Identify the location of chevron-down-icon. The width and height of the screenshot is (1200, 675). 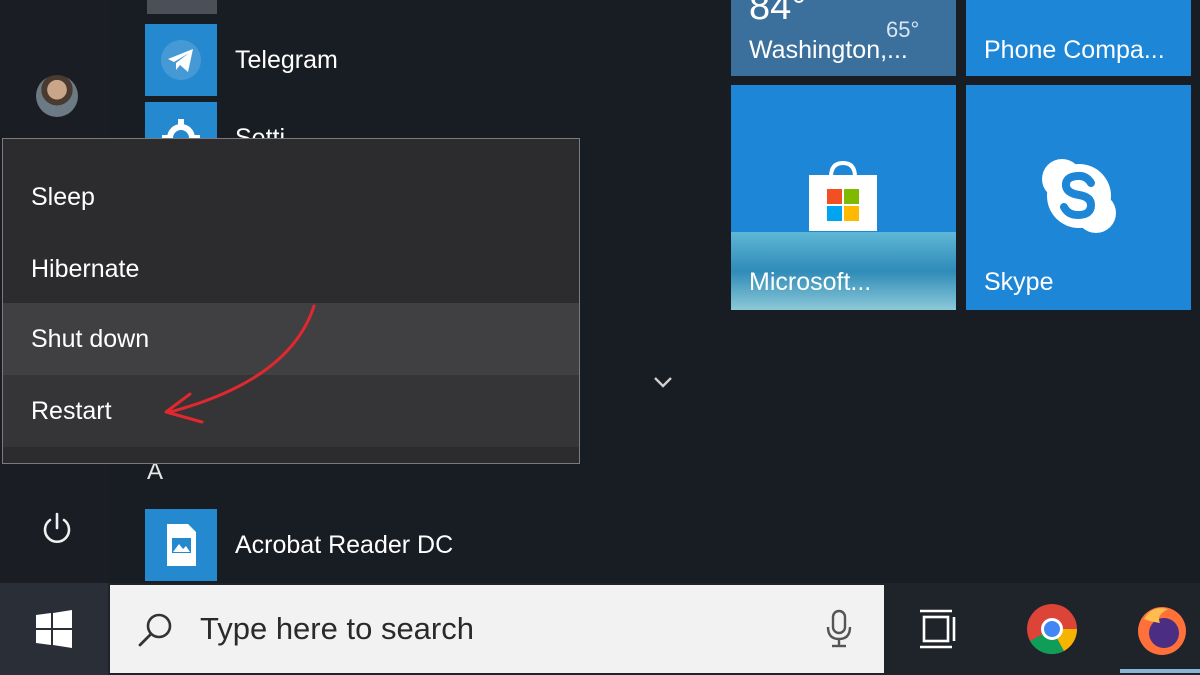
(663, 382).